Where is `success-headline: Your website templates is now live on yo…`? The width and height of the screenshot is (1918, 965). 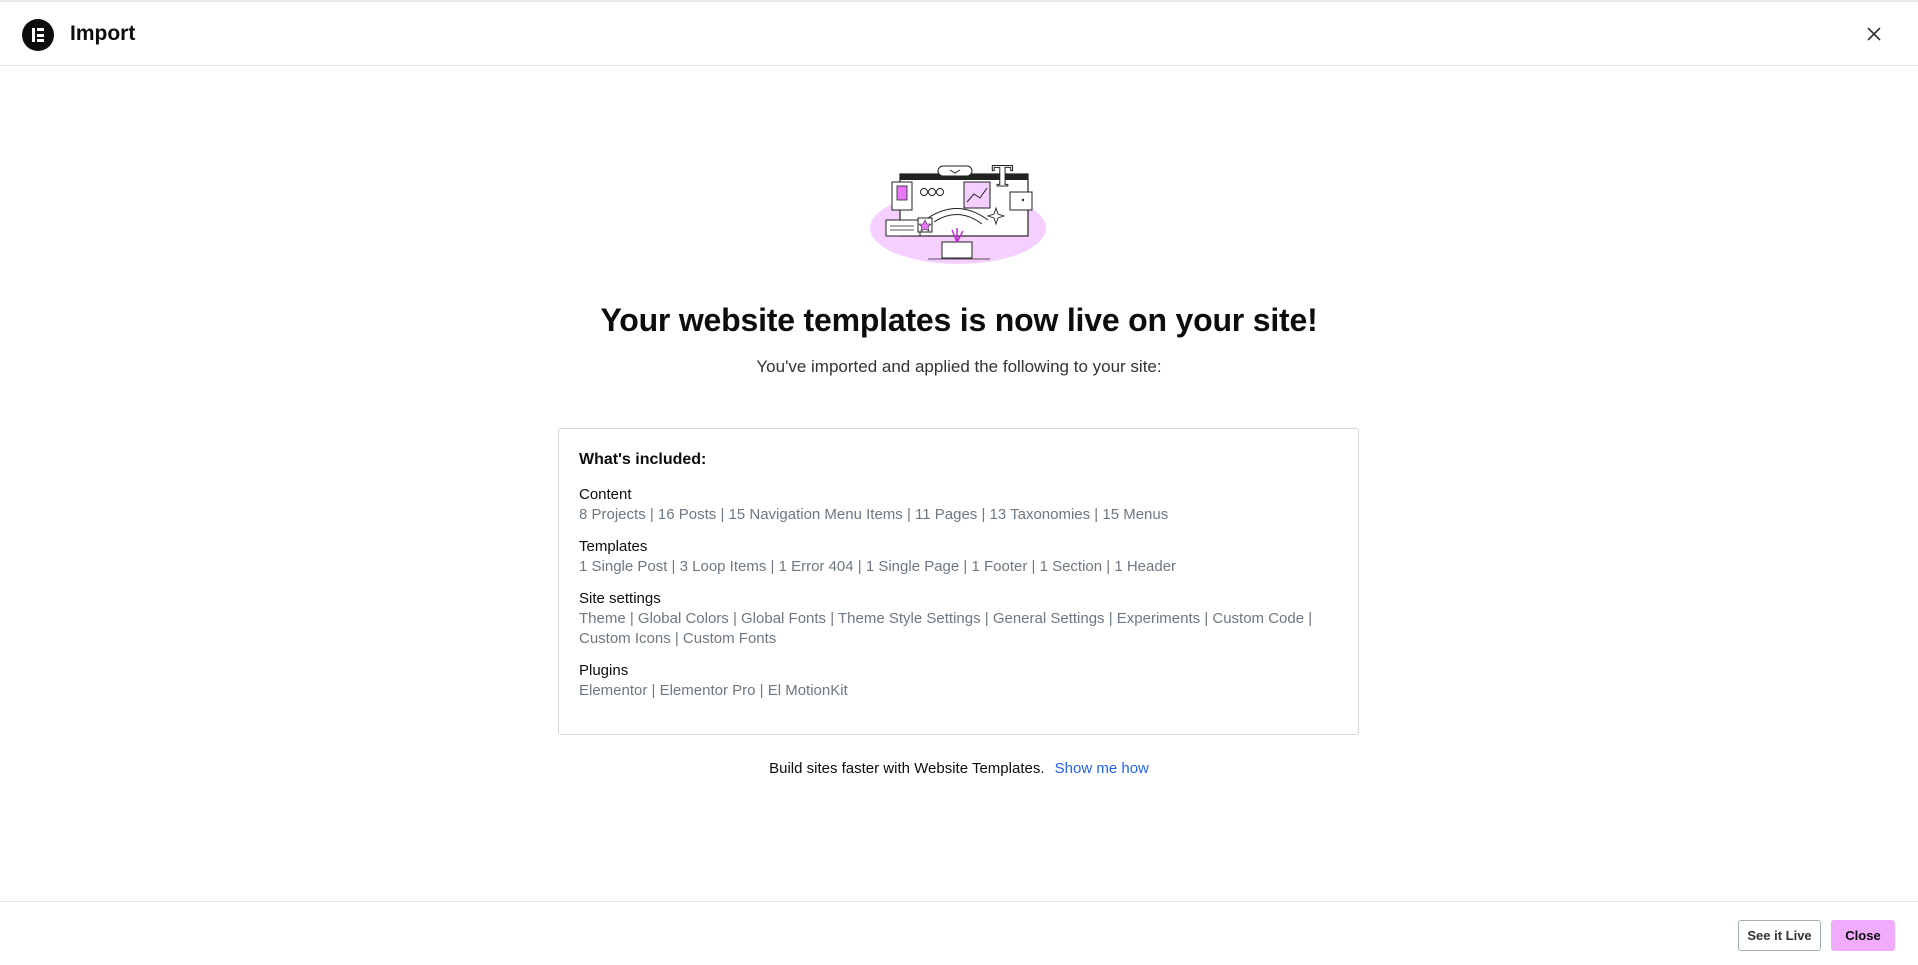
success-headline: Your website templates is now live on yo… is located at coordinates (959, 320).